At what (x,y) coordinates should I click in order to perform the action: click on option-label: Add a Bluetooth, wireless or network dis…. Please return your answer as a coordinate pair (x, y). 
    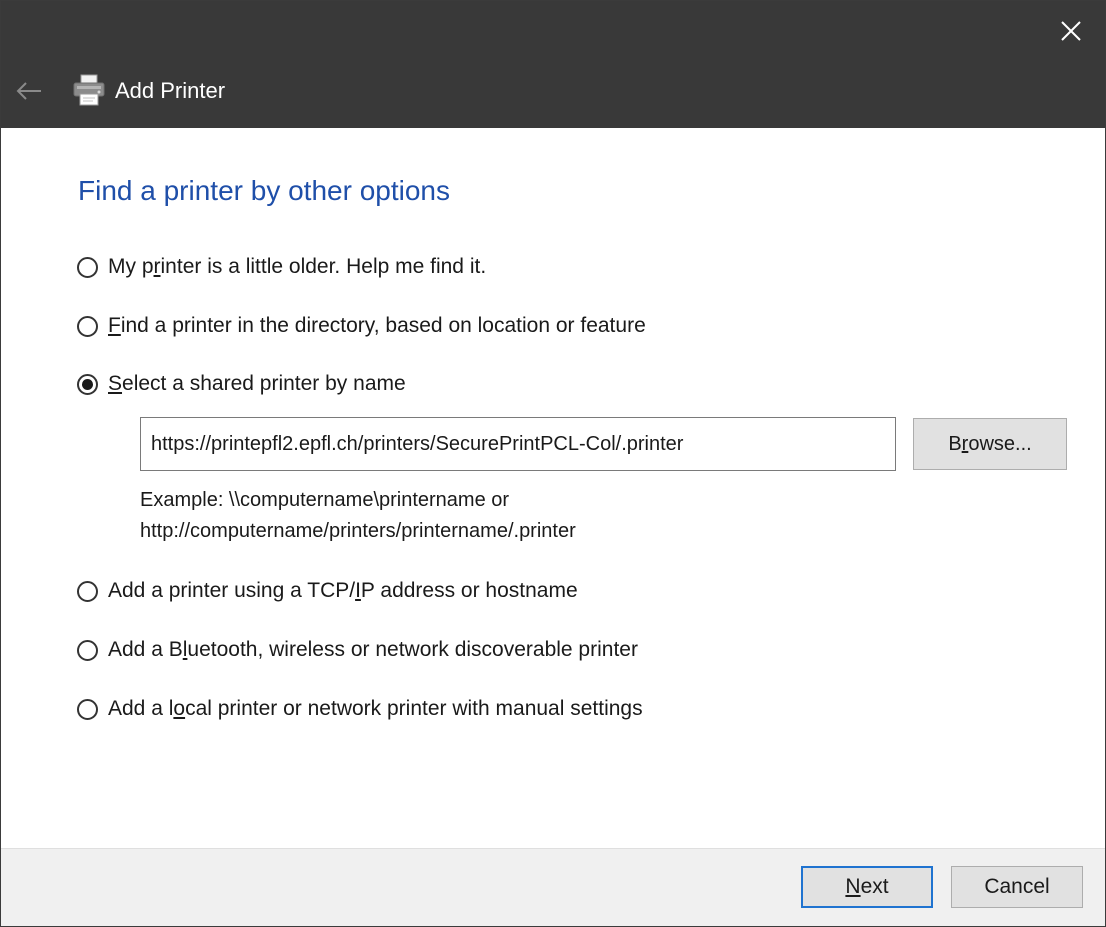
    Looking at the image, I should click on (373, 649).